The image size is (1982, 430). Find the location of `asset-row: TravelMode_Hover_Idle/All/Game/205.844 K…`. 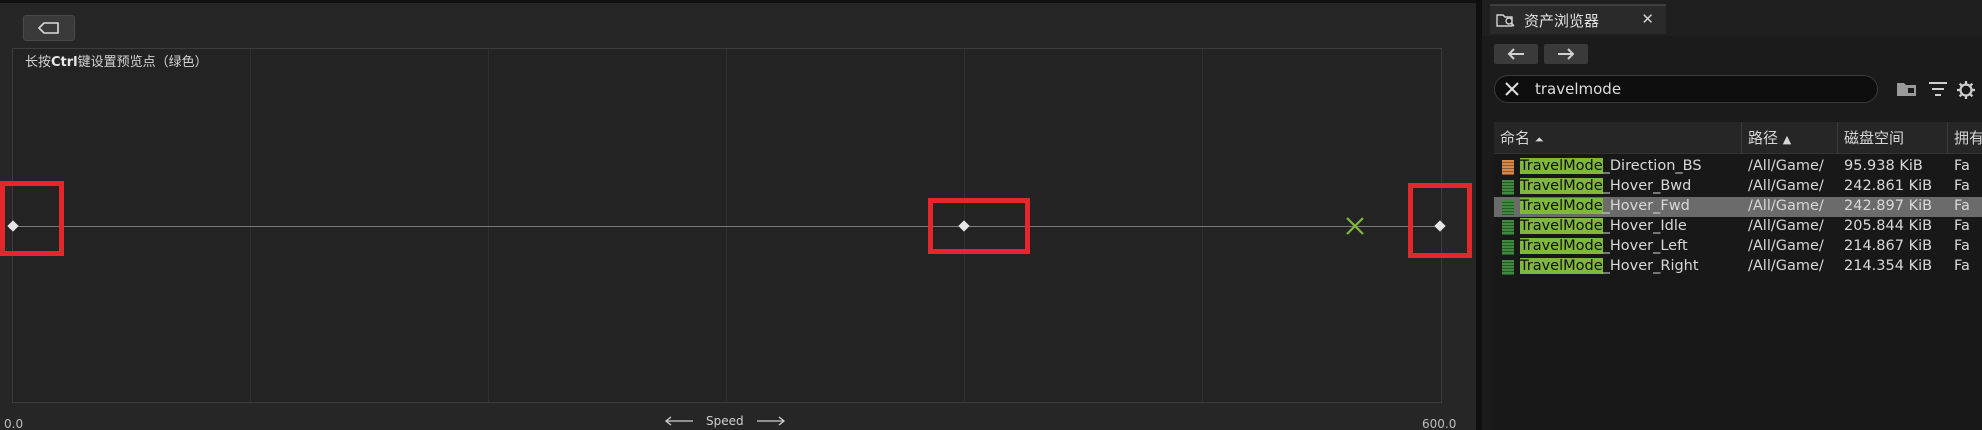

asset-row: TravelMode_Hover_Idle/All/Game/205.844 K… is located at coordinates (1738, 227).